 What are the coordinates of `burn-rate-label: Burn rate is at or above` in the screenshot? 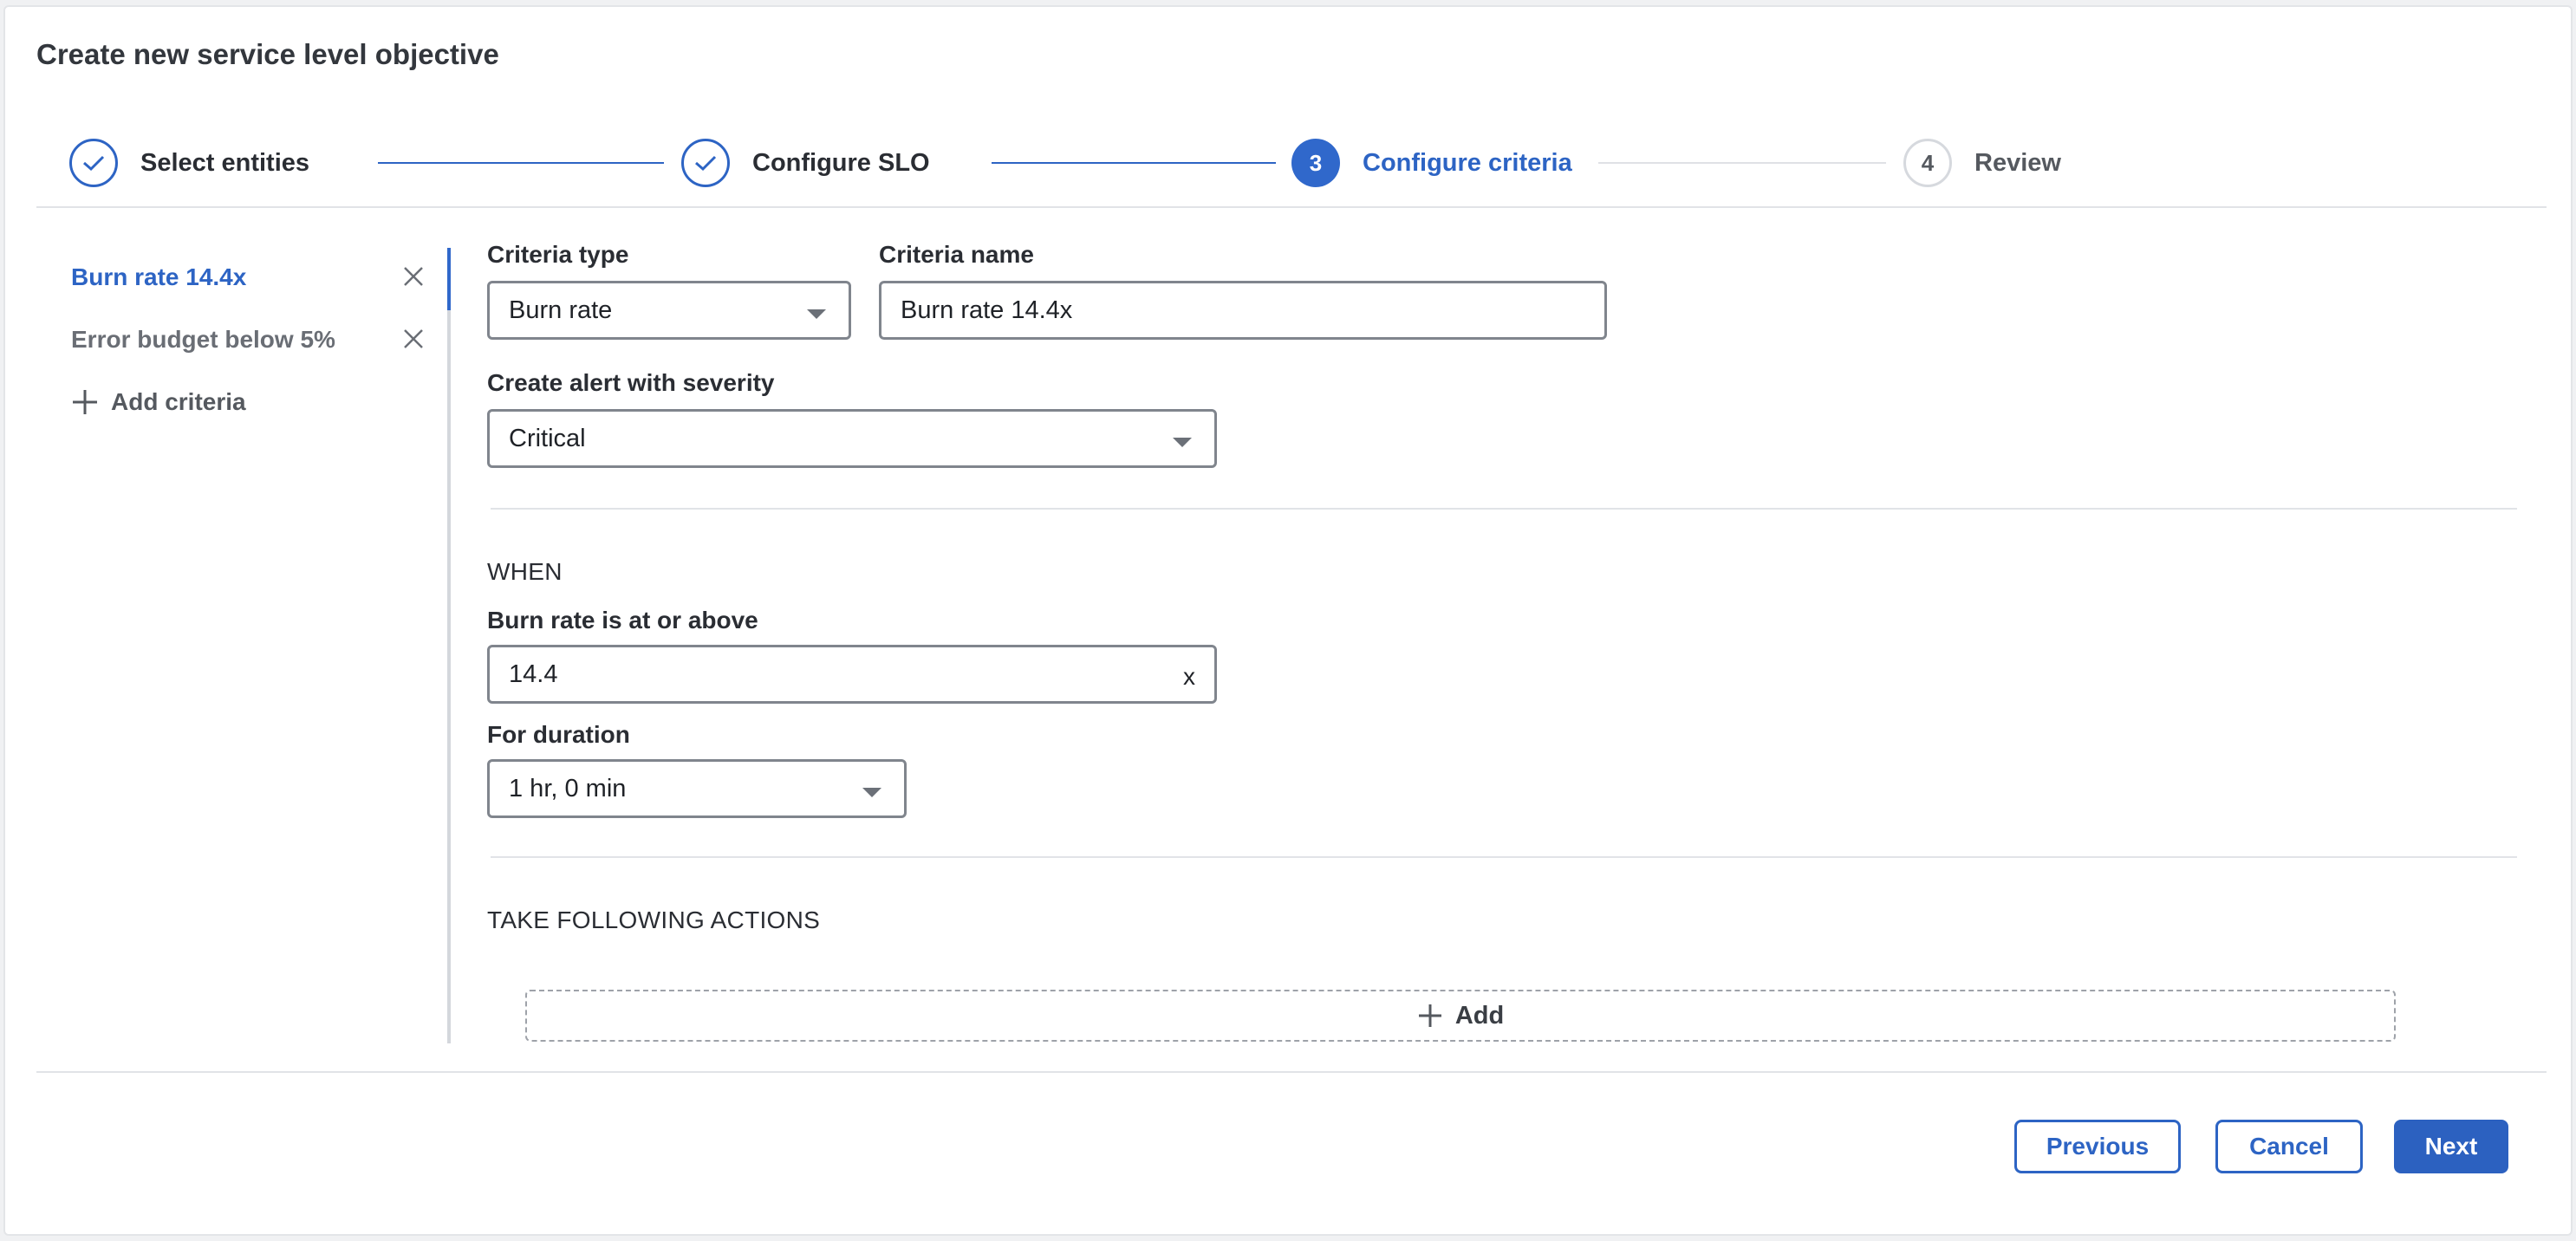 It's located at (622, 620).